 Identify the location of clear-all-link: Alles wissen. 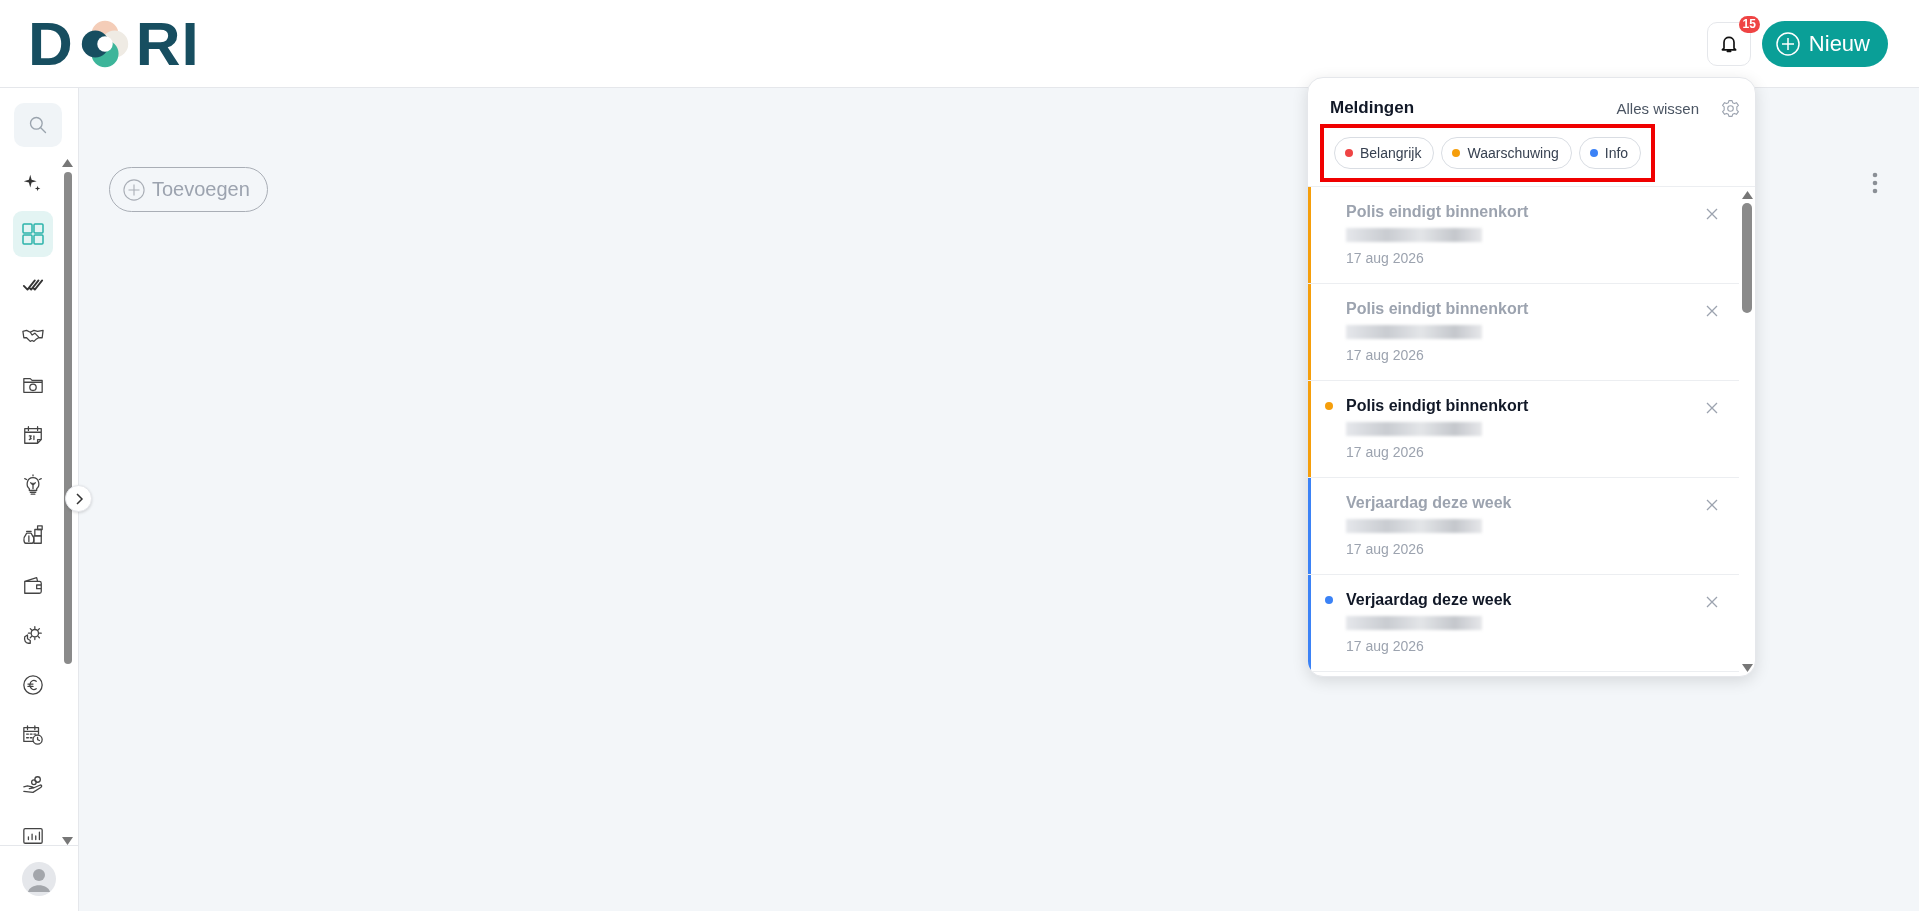
(1657, 108).